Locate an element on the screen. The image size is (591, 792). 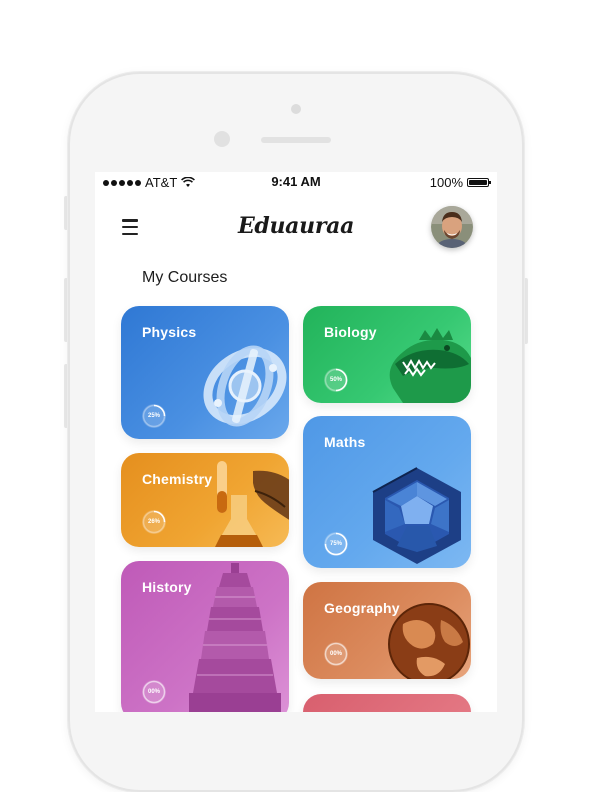
progress-label: 50% is located at coordinates (335, 380).